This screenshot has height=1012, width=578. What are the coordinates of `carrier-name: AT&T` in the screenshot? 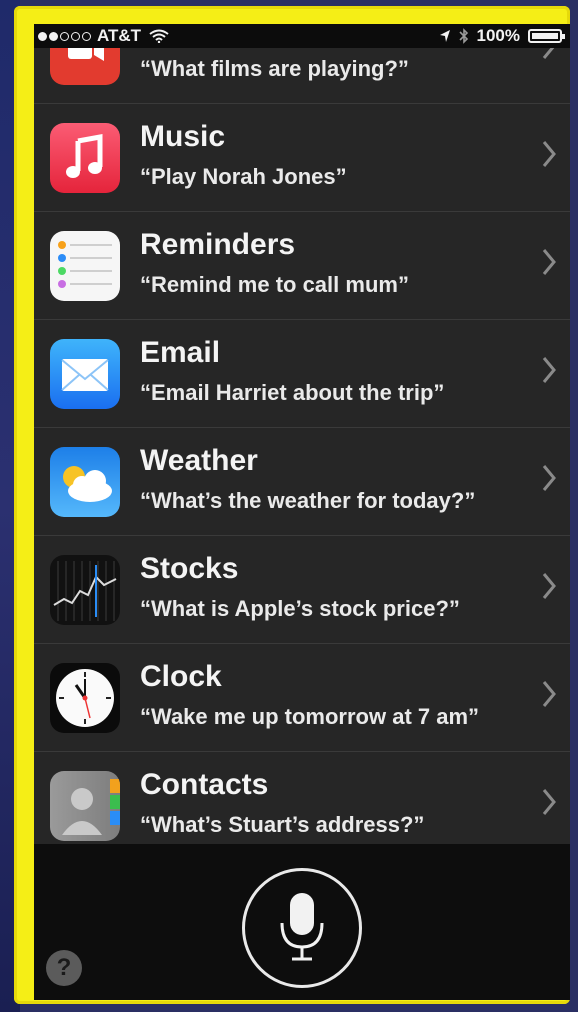 It's located at (119, 35).